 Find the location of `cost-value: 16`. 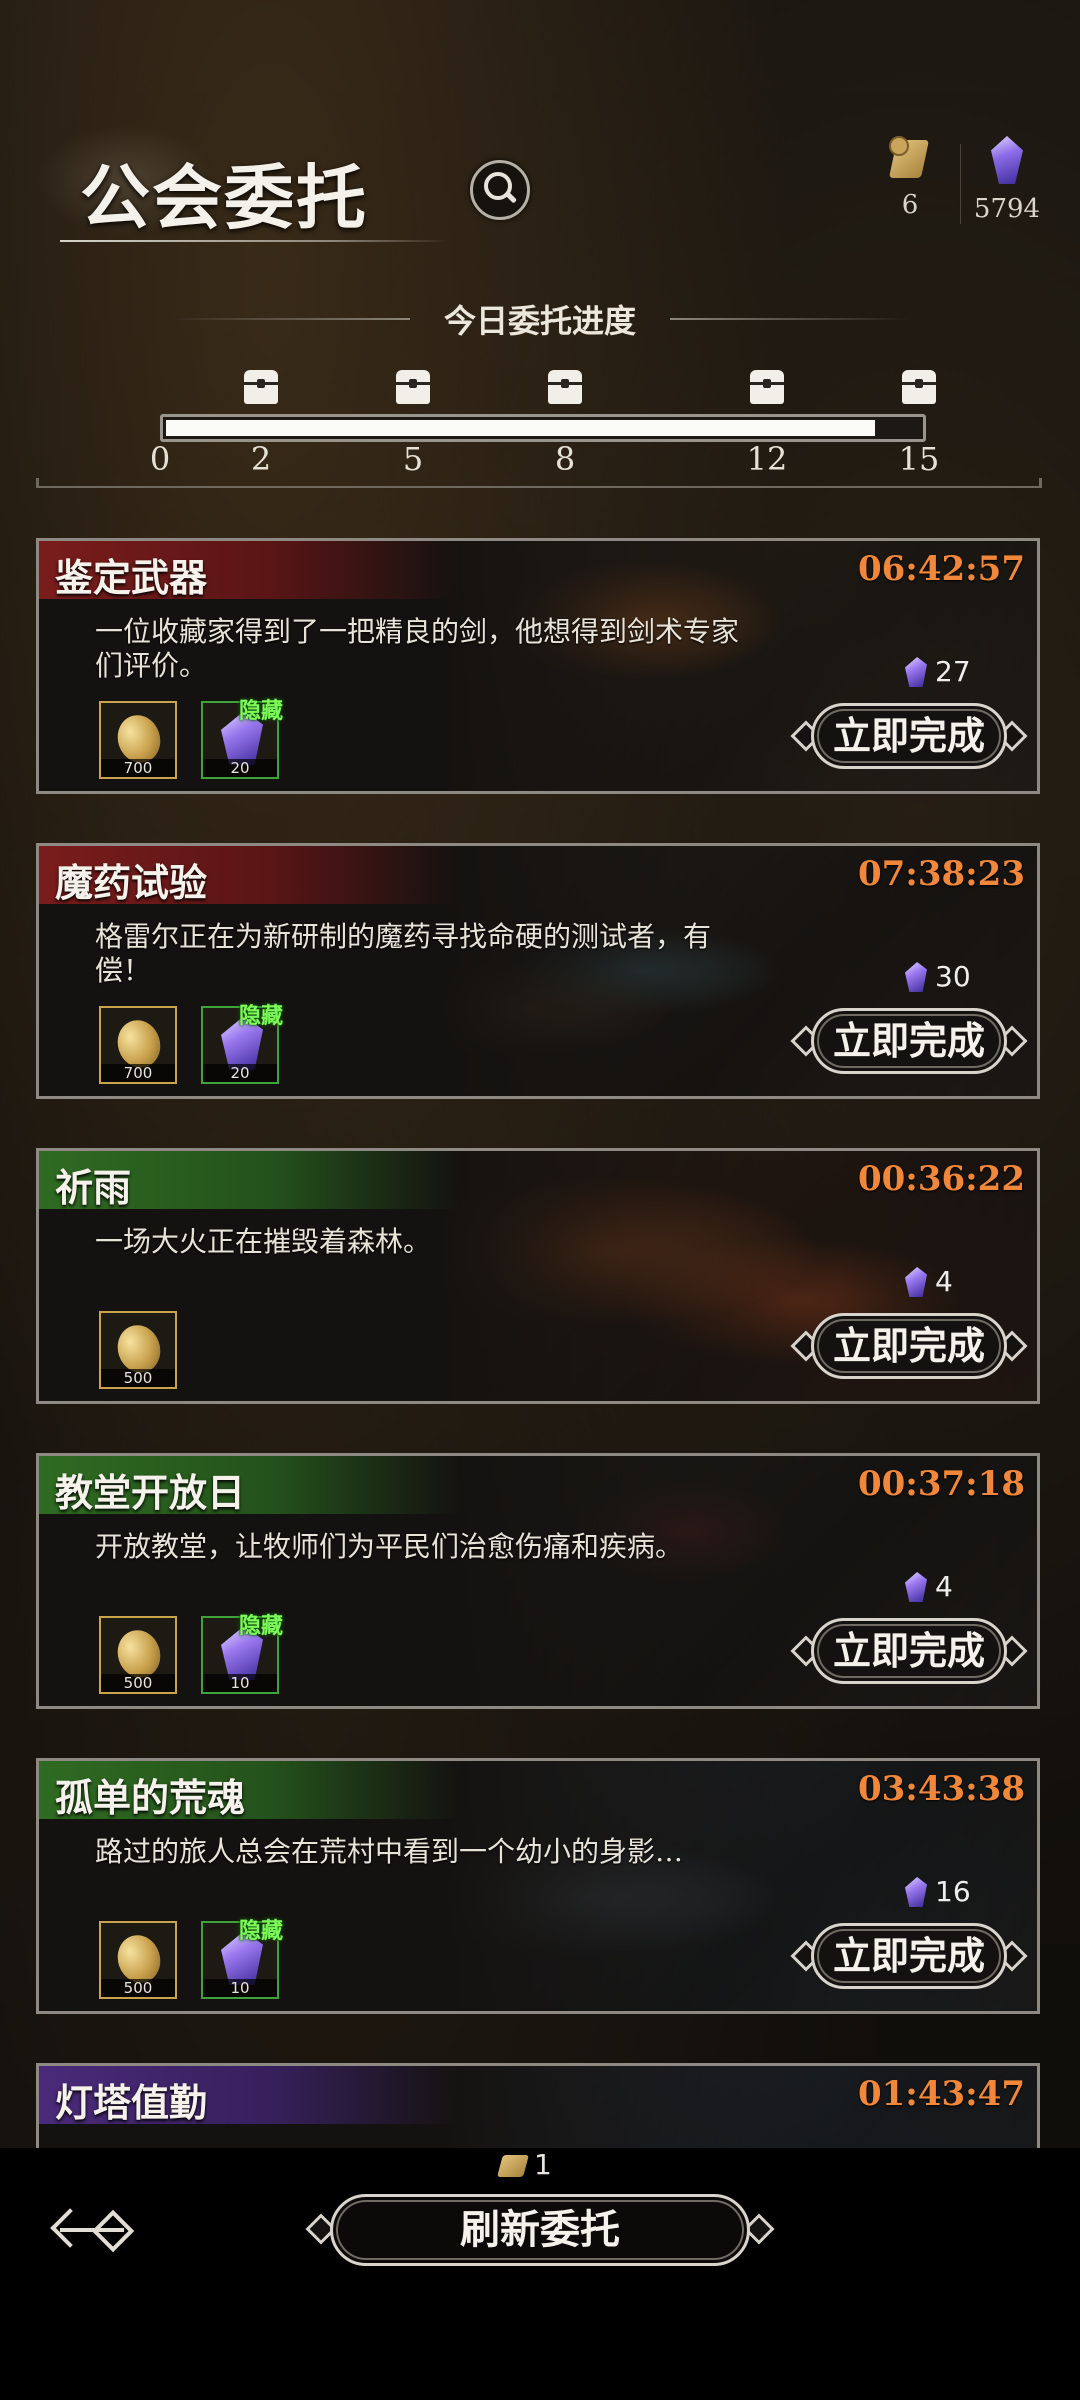

cost-value: 16 is located at coordinates (953, 1891).